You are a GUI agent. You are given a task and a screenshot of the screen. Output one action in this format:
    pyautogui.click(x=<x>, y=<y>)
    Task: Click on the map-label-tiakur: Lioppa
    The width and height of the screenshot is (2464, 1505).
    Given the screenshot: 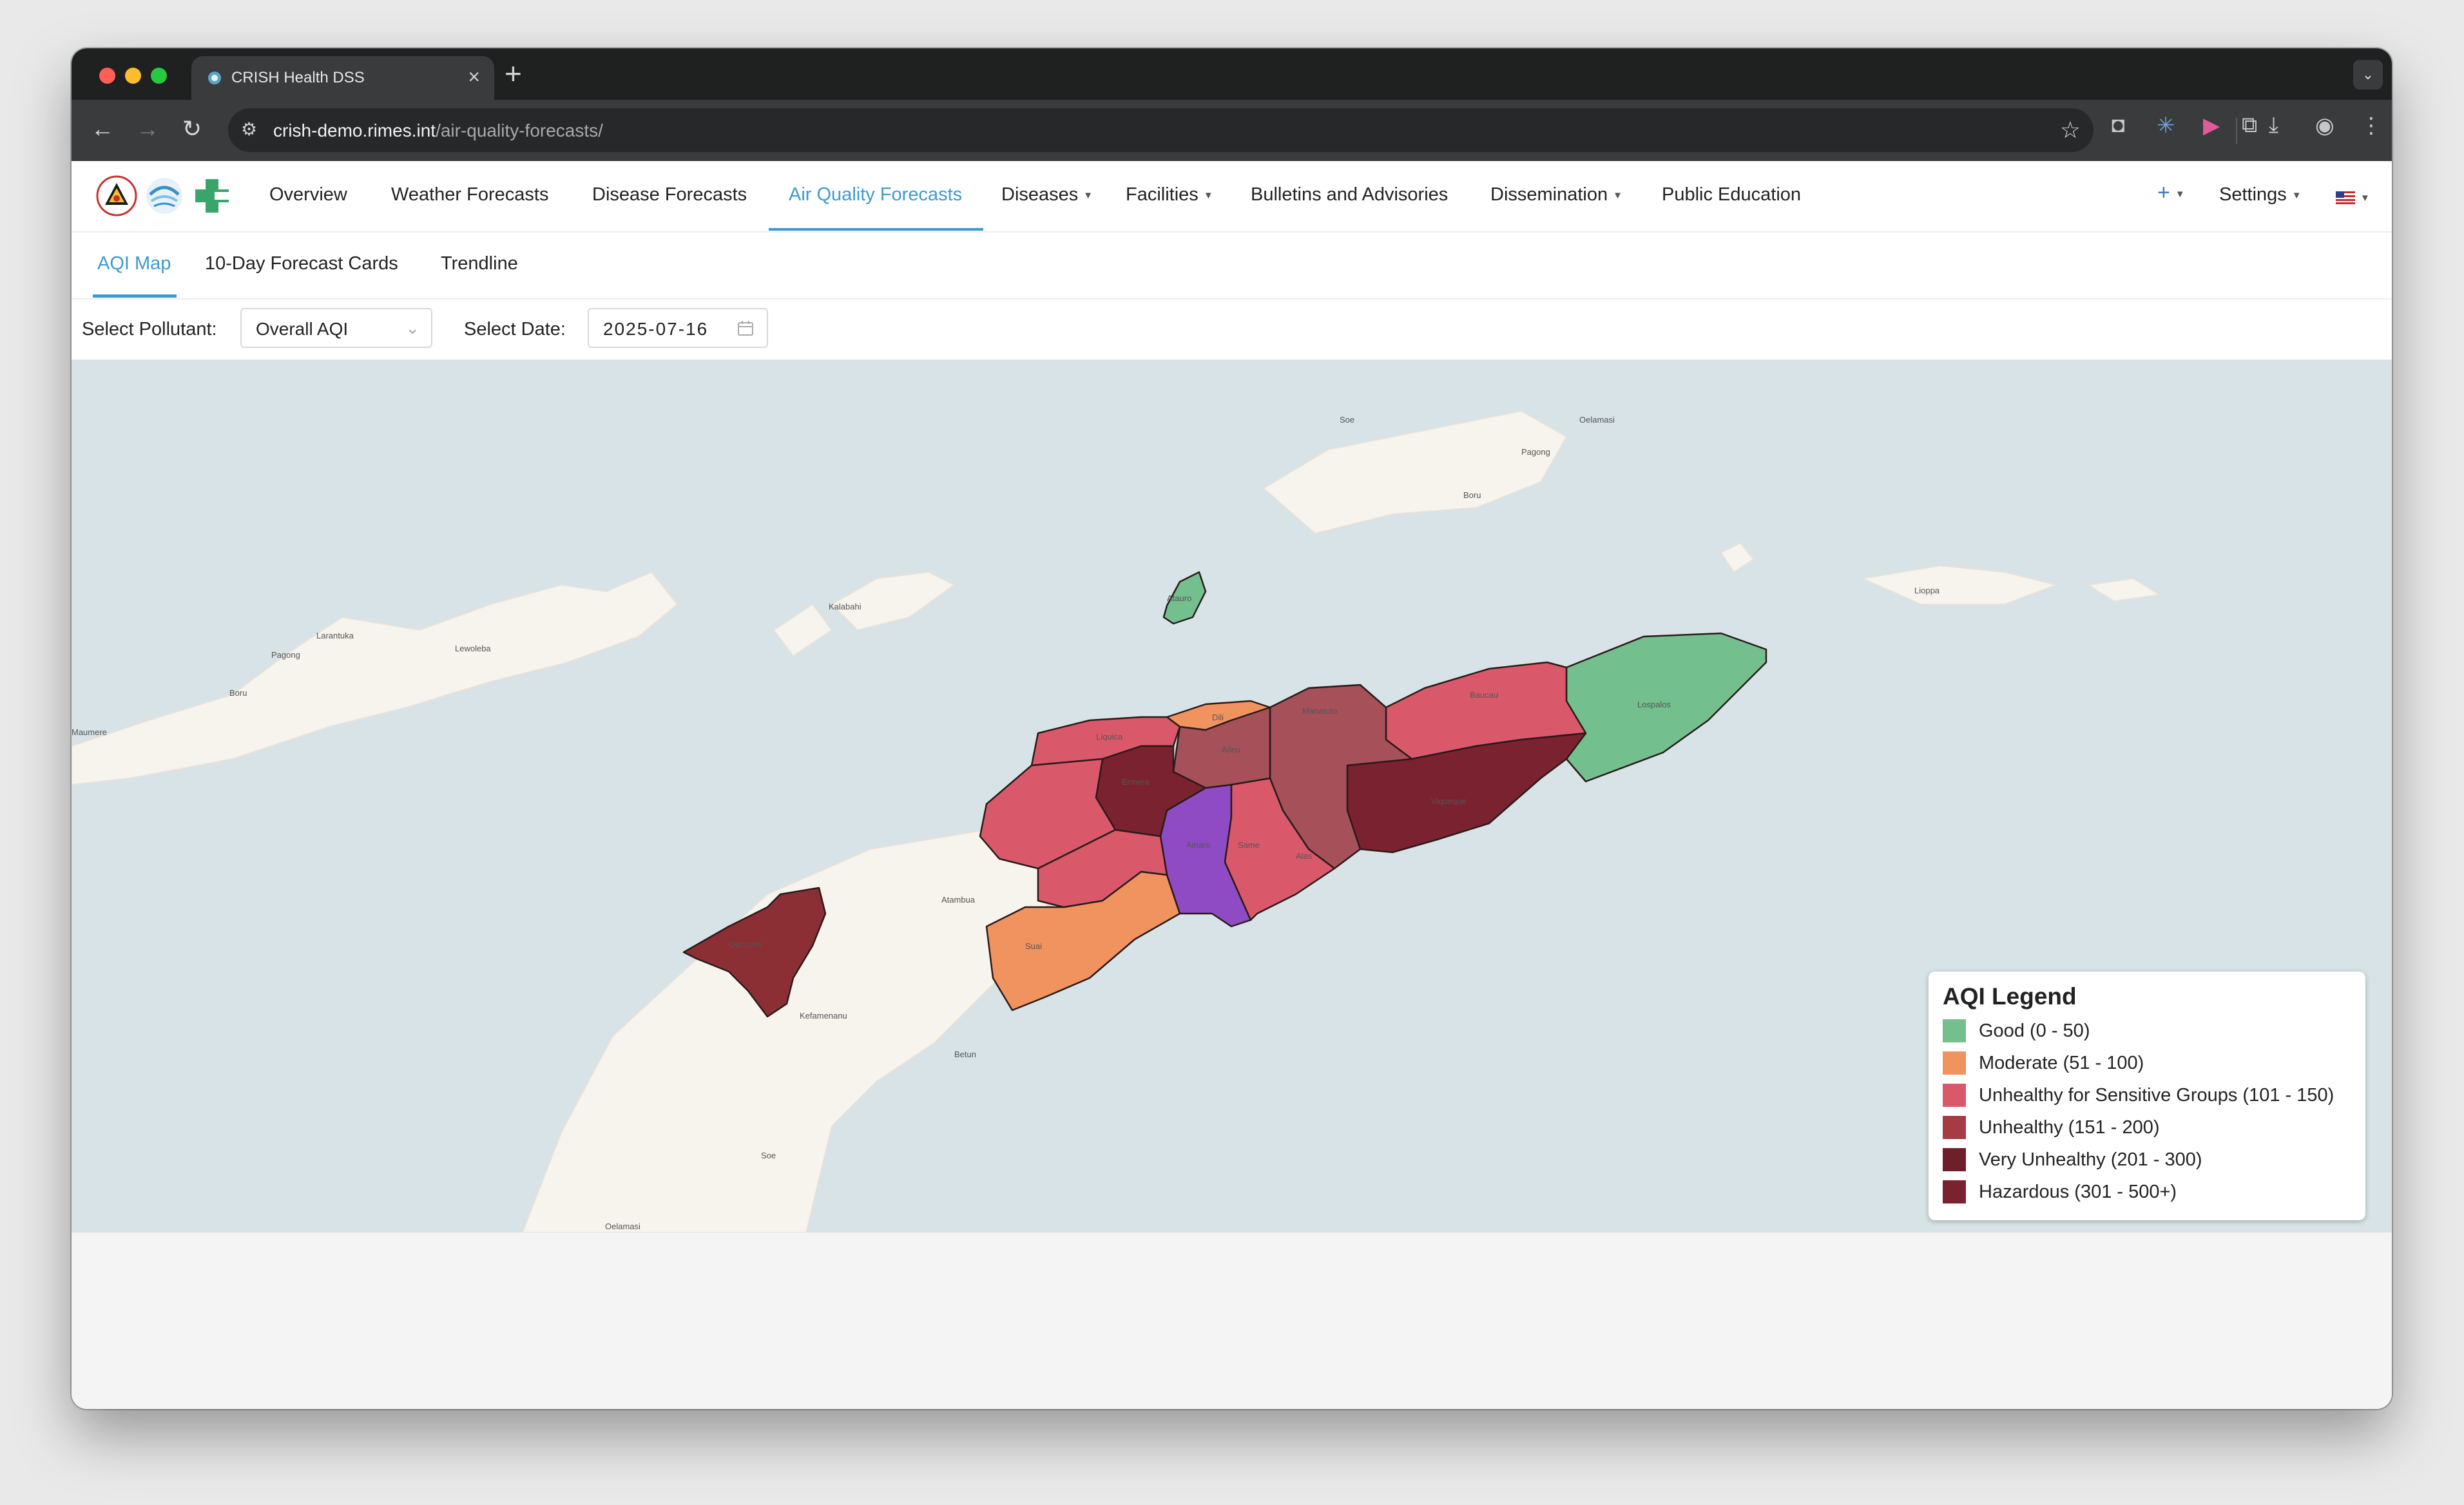 What is the action you would take?
    pyautogui.click(x=1927, y=590)
    